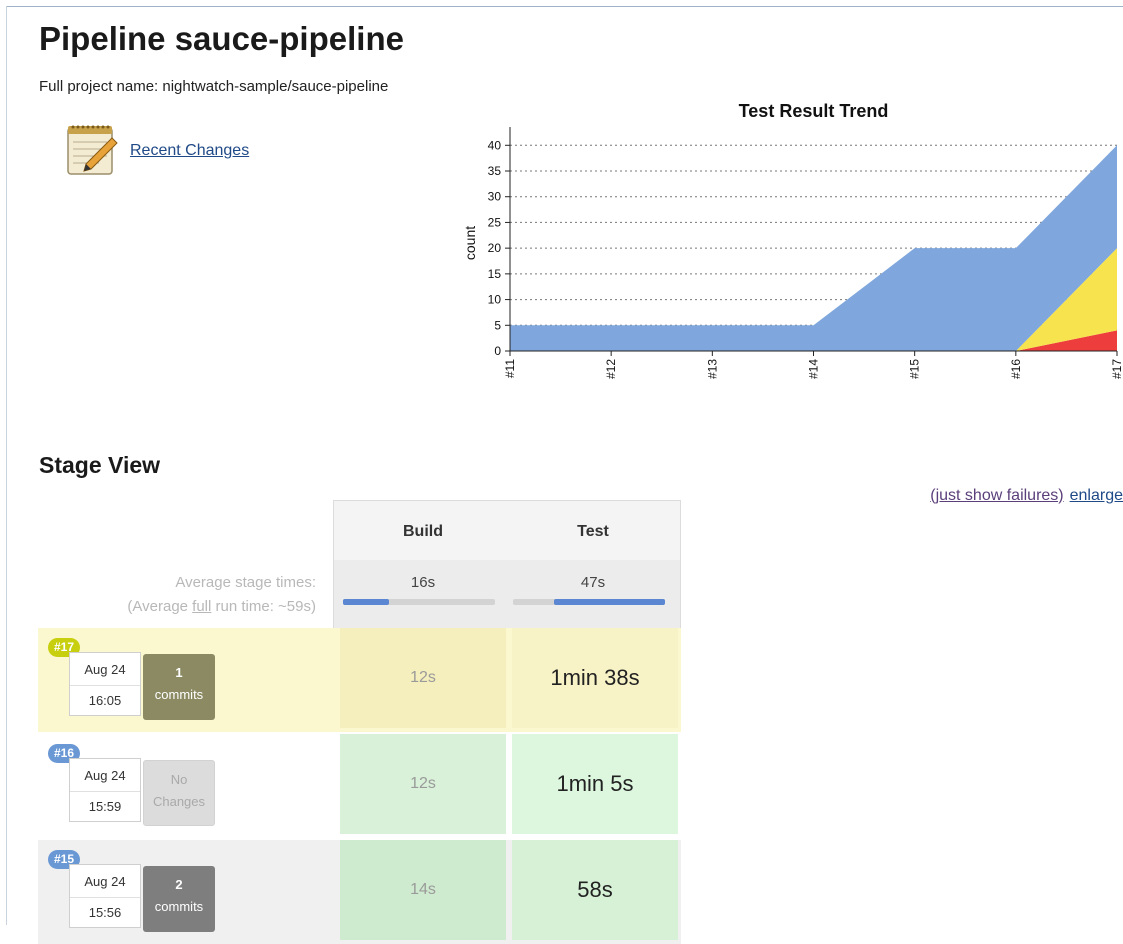 This screenshot has height=944, width=1123. I want to click on run-commits: No Changes, so click(179, 793).